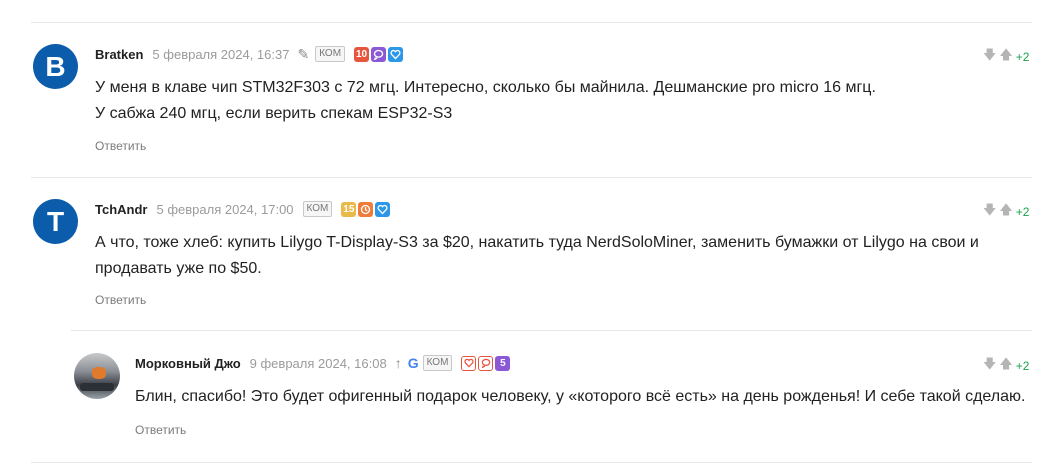 This screenshot has height=467, width=1054. I want to click on arrow-up-icon: ↑, so click(398, 363).